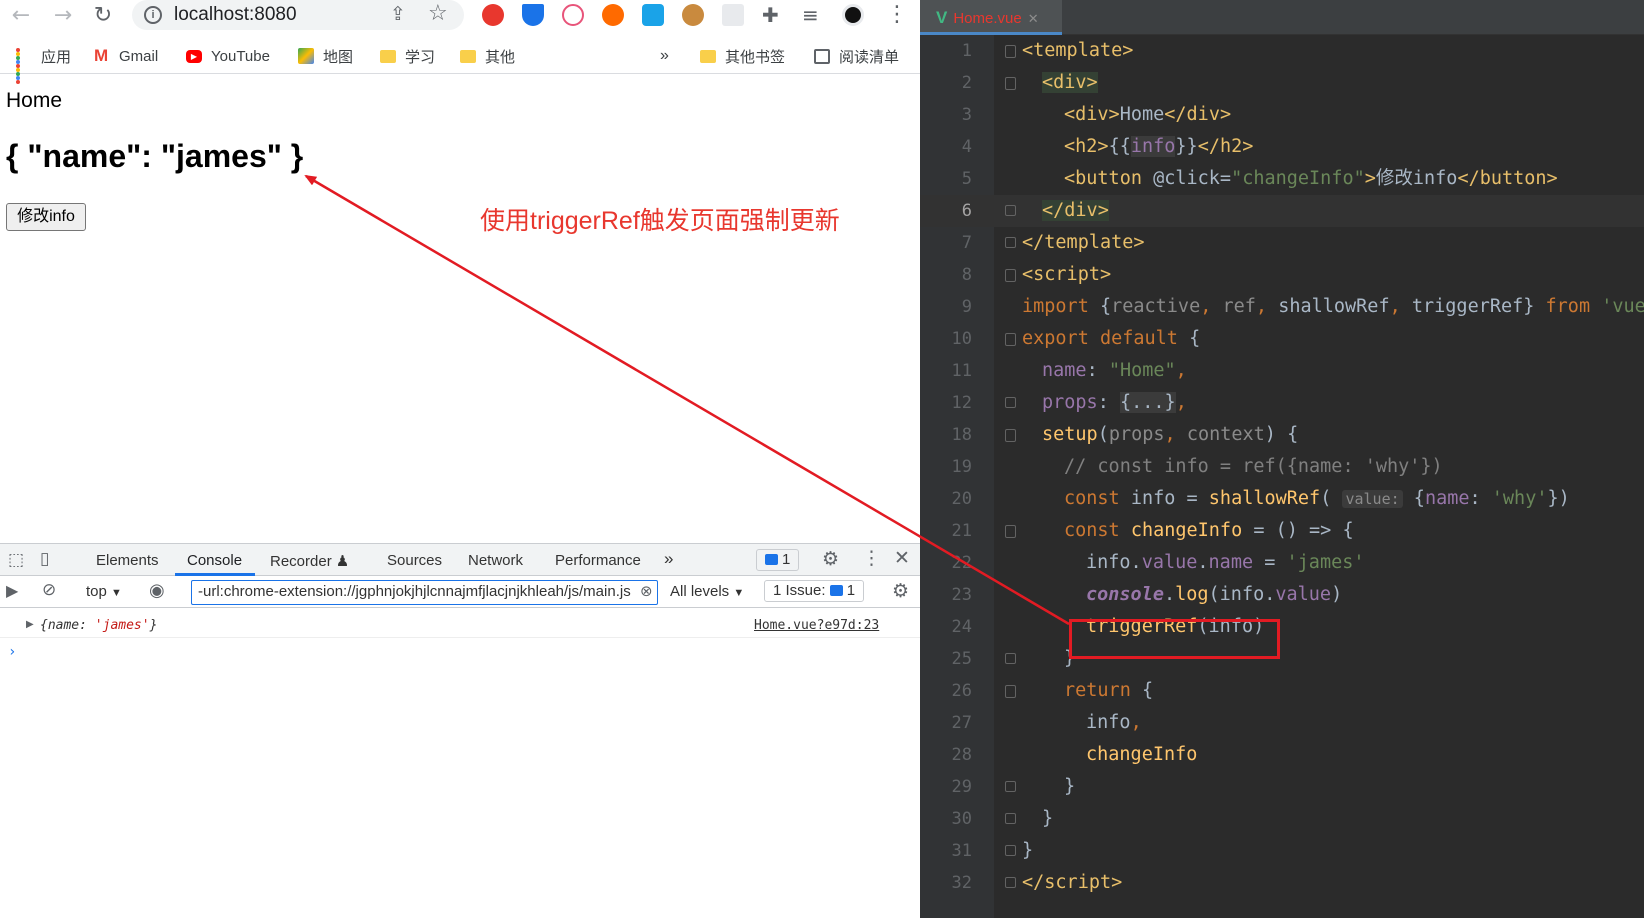 This screenshot has width=1644, height=918. What do you see at coordinates (816, 625) in the screenshot?
I see `log-source-link: Home.vue?e97d:23` at bounding box center [816, 625].